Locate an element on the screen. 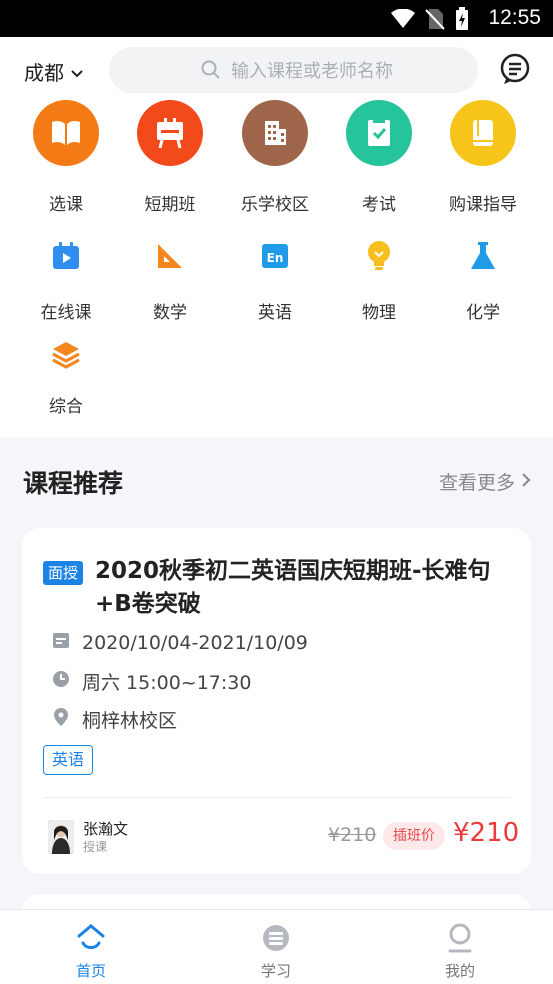 This screenshot has width=553, height=984. category-label: 在线课 is located at coordinates (66, 313).